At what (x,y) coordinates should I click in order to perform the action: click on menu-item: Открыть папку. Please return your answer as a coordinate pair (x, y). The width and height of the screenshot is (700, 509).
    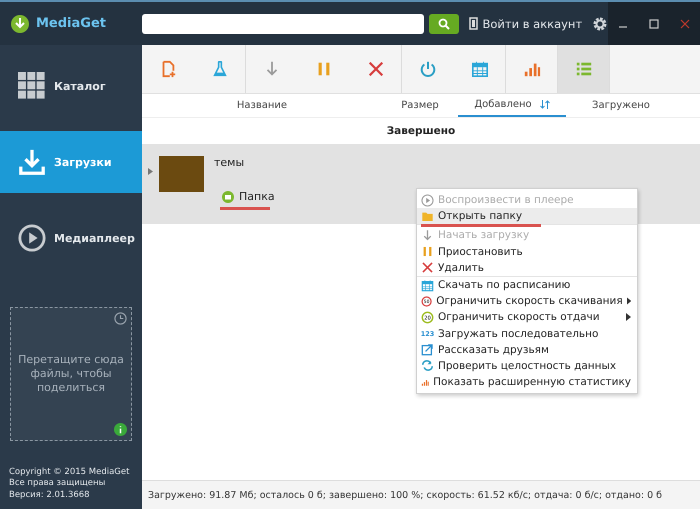
    Looking at the image, I should click on (527, 217).